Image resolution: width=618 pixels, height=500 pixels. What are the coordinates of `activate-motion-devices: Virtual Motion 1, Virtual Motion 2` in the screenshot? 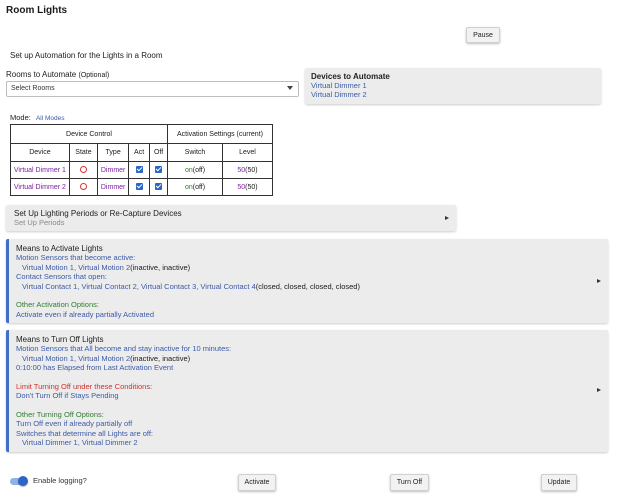 It's located at (76, 267).